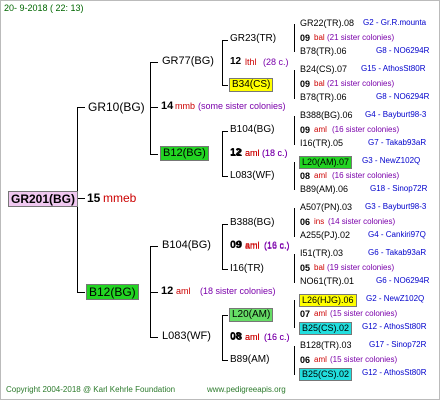 This screenshot has height=400, width=440. Describe the element at coordinates (391, 160) in the screenshot. I see `breeder-info: G3 - NewZ102Q` at that location.